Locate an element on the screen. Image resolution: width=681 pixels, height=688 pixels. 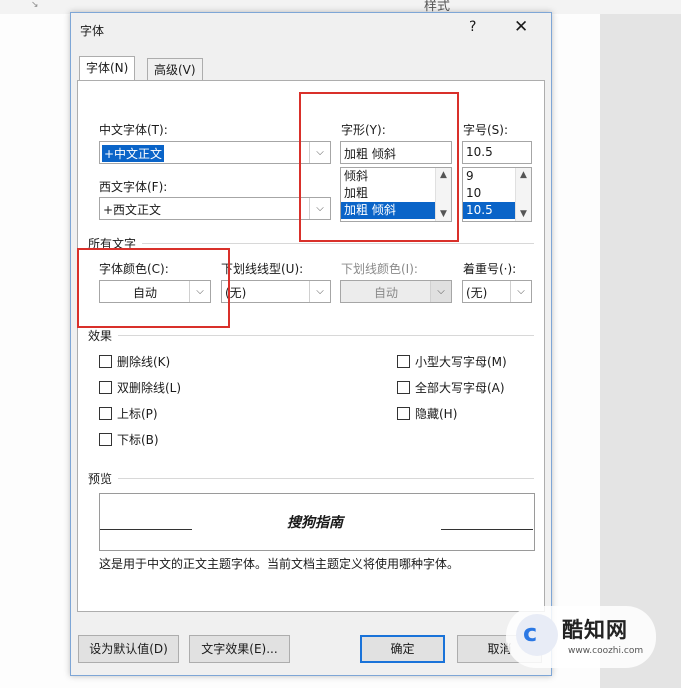
western-font-combo: +西文正文 ⌵ is located at coordinates (215, 208).